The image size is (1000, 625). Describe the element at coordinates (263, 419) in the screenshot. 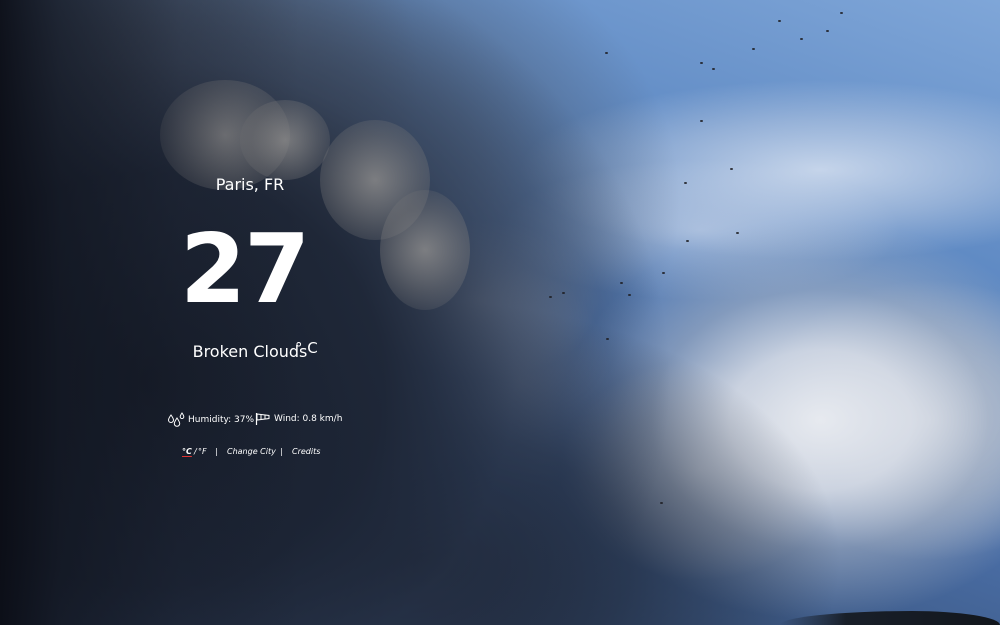

I see `windsock-icon` at that location.